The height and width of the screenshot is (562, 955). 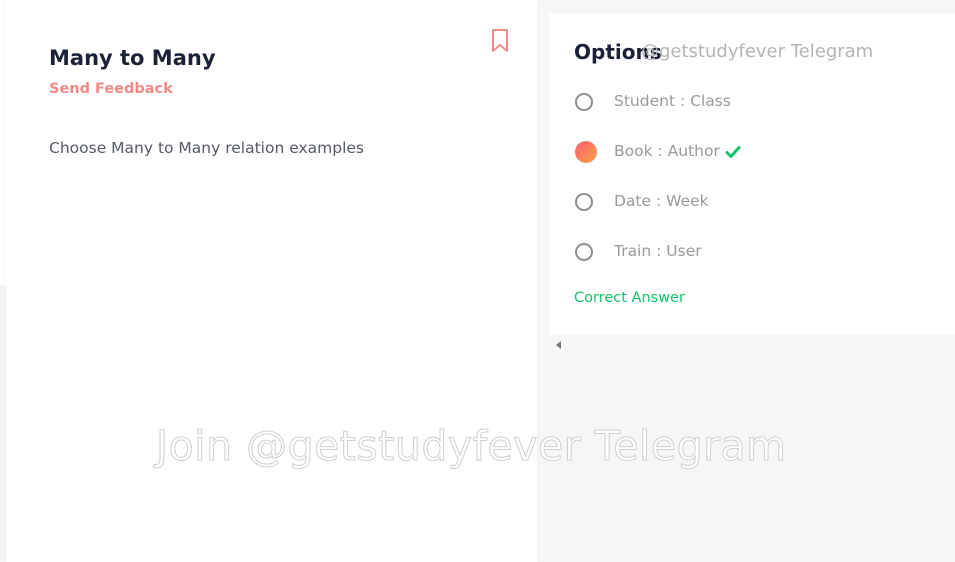 I want to click on option-label: Date : Week, so click(x=661, y=201).